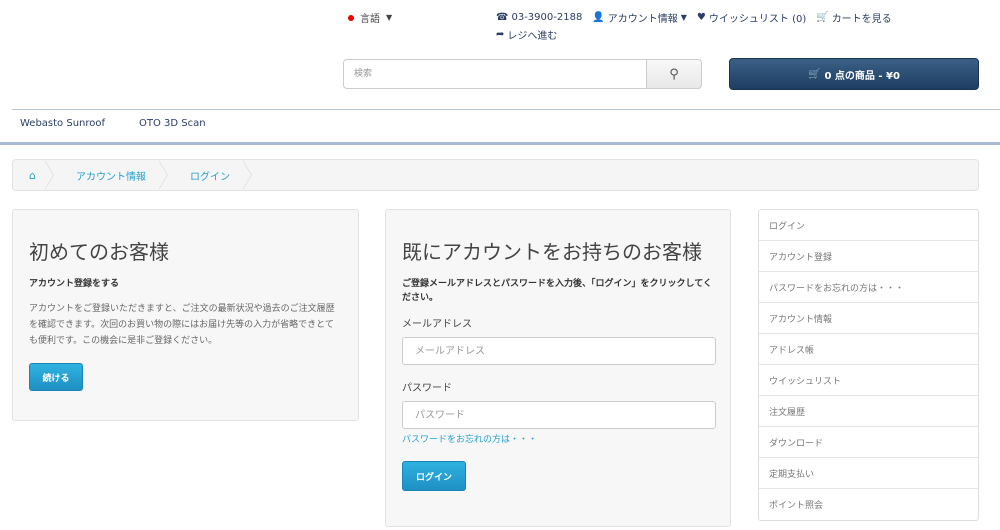  I want to click on new-customer-subtitle: アカウント登録をする, so click(74, 284).